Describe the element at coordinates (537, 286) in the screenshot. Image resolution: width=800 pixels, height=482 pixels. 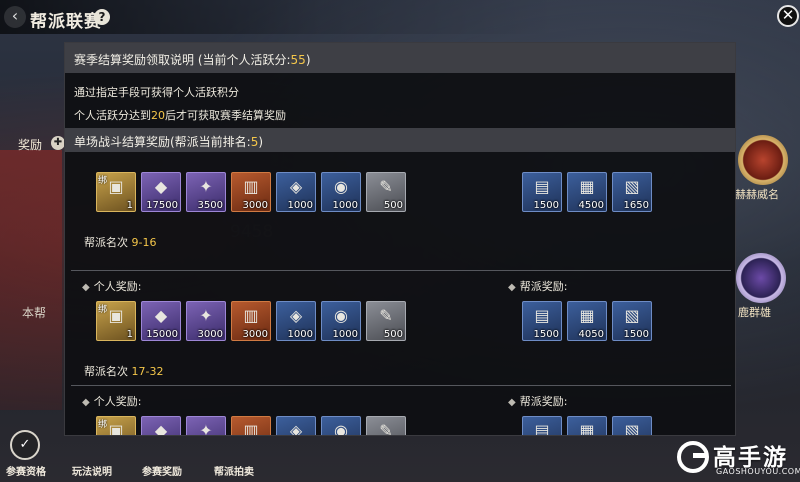
I see `guild-reward-label: ◆ 帮派奖励:` at that location.